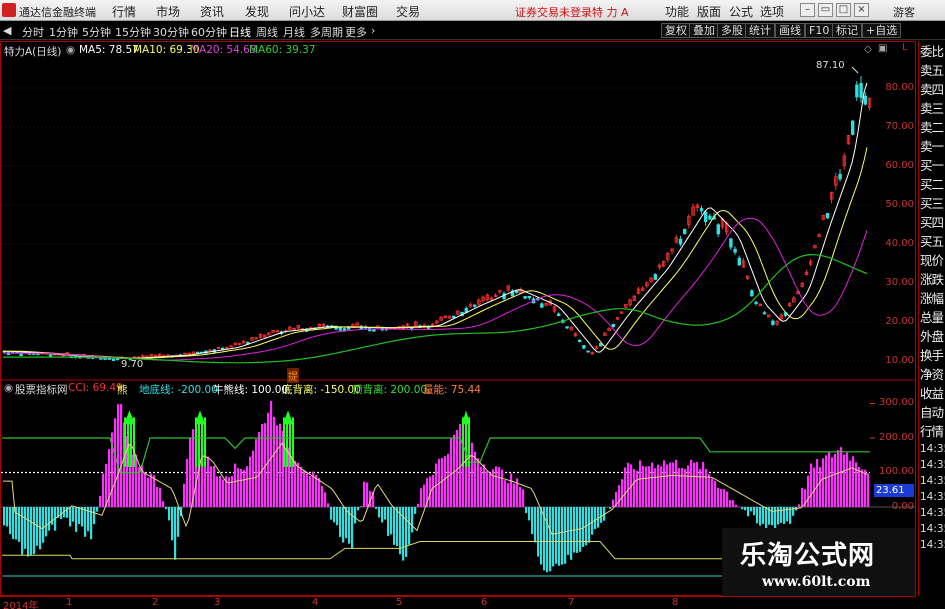  What do you see at coordinates (251, 390) in the screenshot?
I see `bull-line-value: 牛熊线: 100.00` at bounding box center [251, 390].